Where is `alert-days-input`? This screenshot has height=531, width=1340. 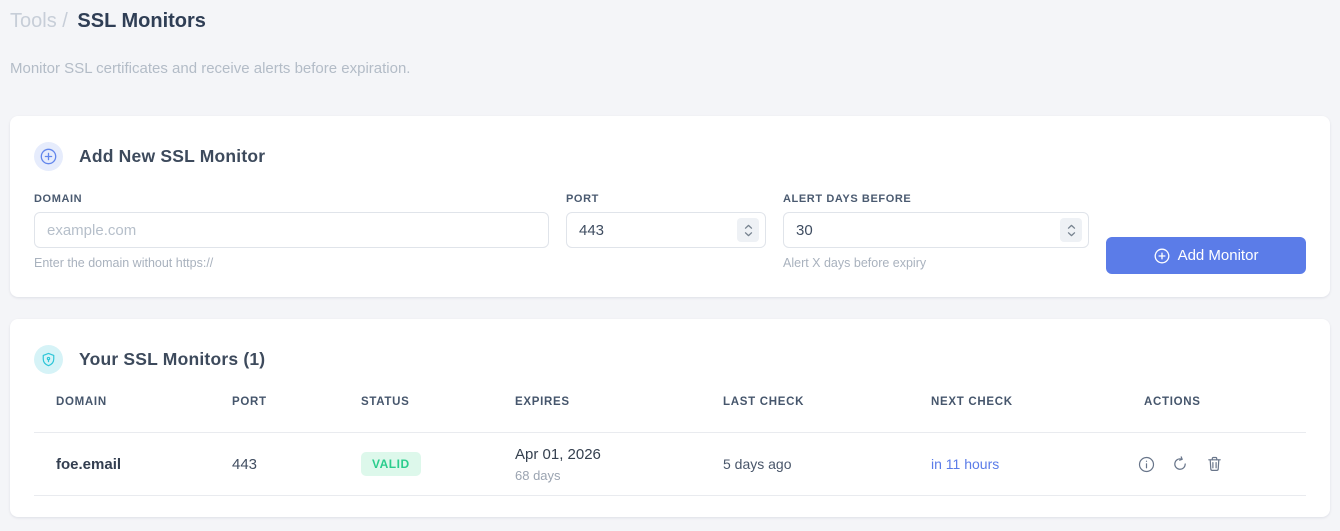 alert-days-input is located at coordinates (936, 230).